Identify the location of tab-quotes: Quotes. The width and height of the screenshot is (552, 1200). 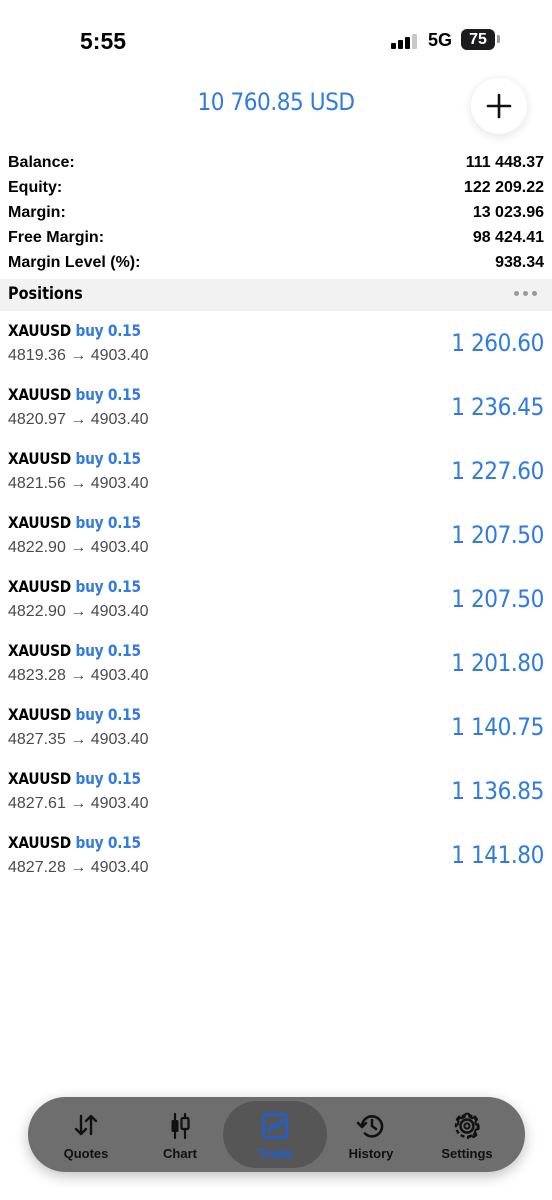
(86, 1134).